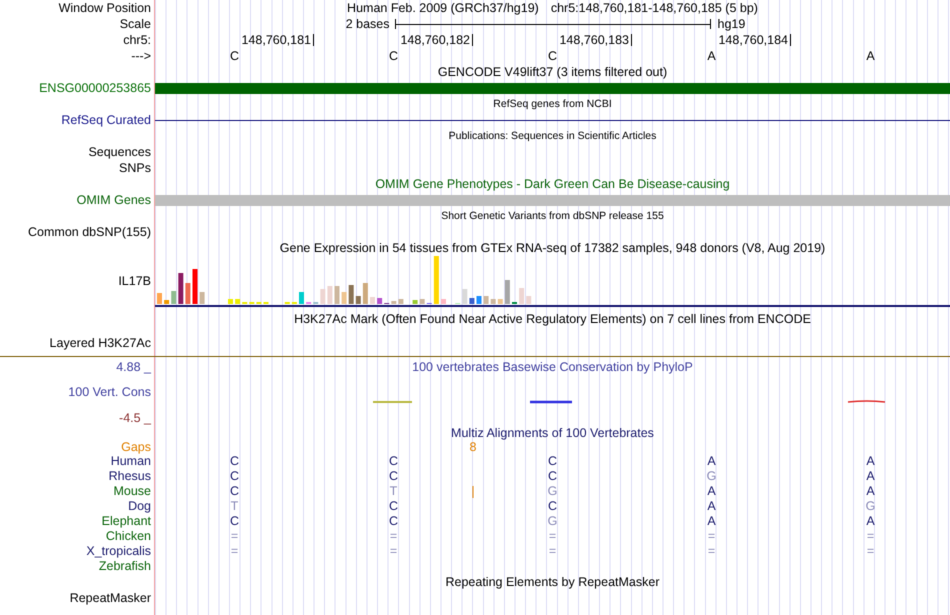  I want to click on strand-label: --->, so click(141, 56).